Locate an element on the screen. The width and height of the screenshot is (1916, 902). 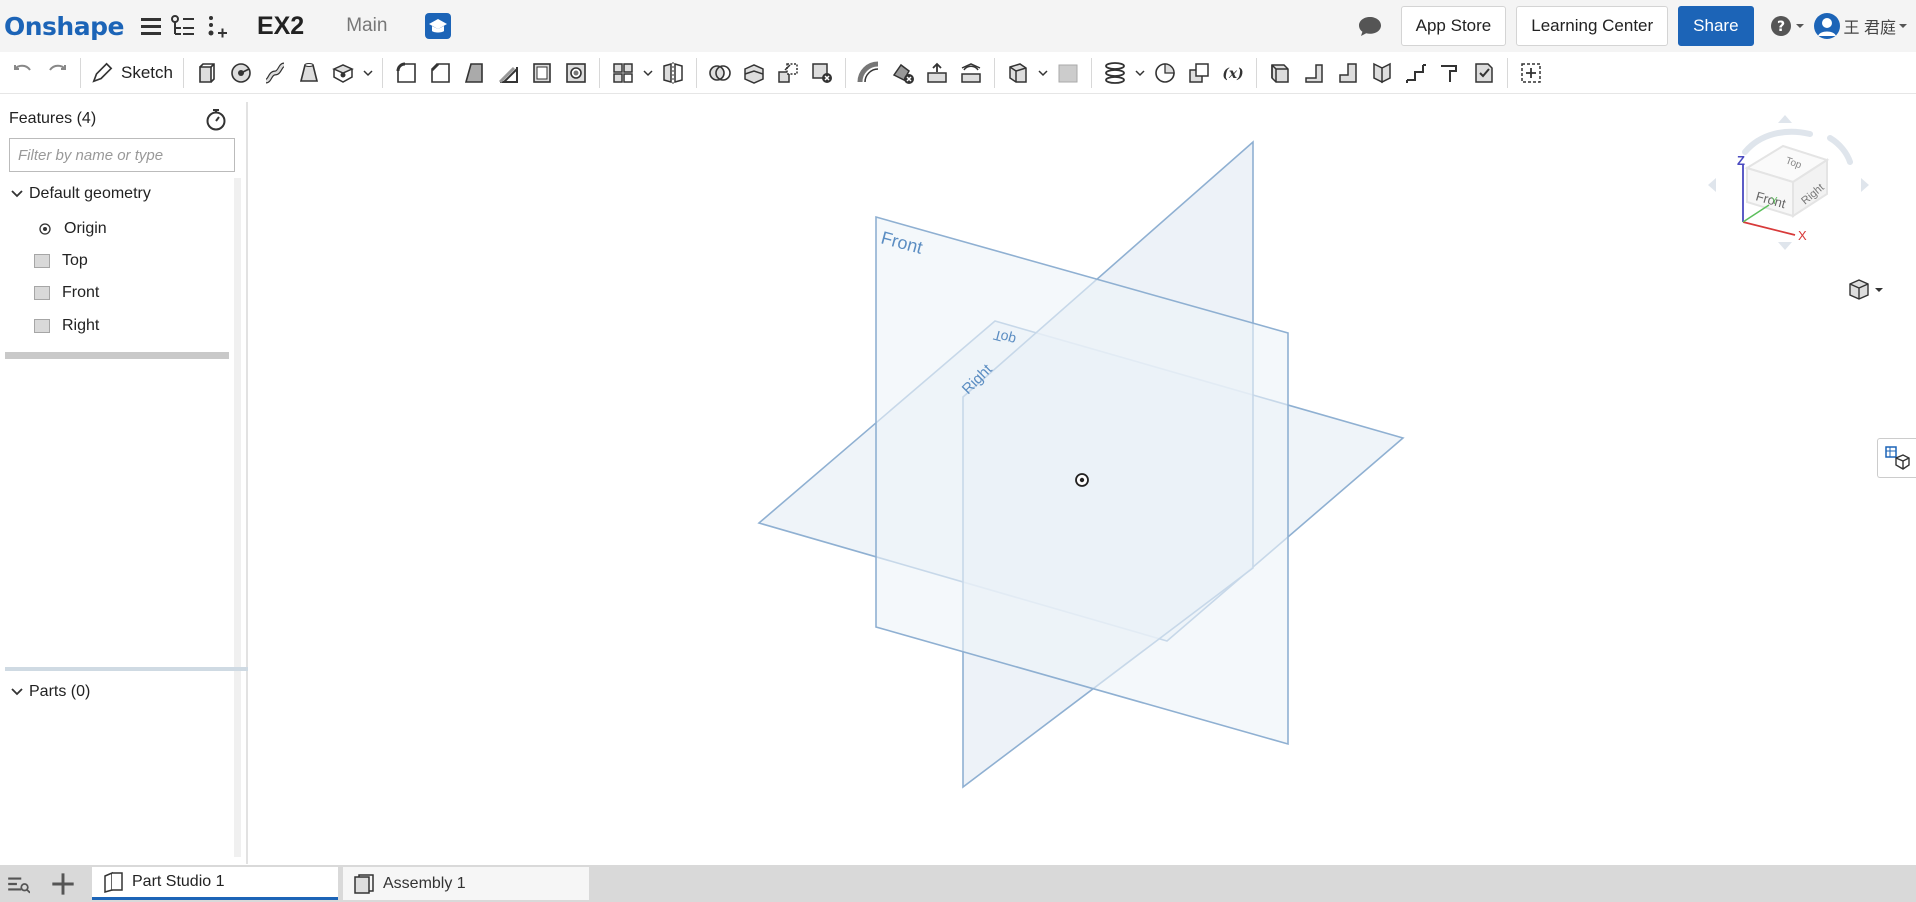
sketch-button: Sketch is located at coordinates (132, 73).